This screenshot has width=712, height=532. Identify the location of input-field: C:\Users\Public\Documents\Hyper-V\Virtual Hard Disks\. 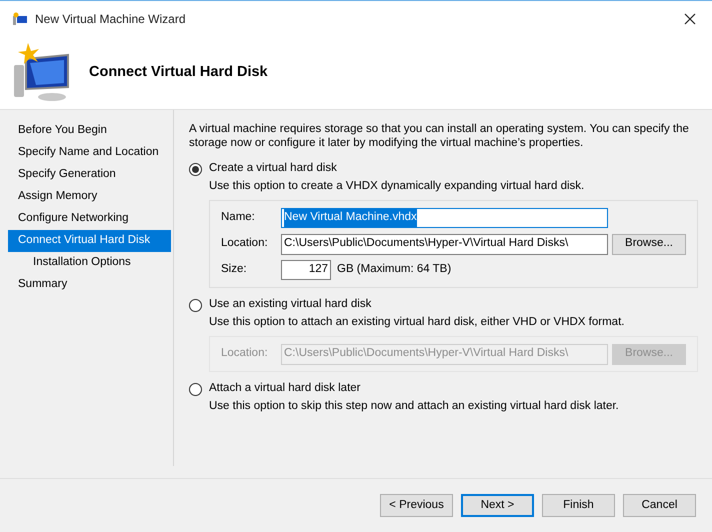
(444, 244).